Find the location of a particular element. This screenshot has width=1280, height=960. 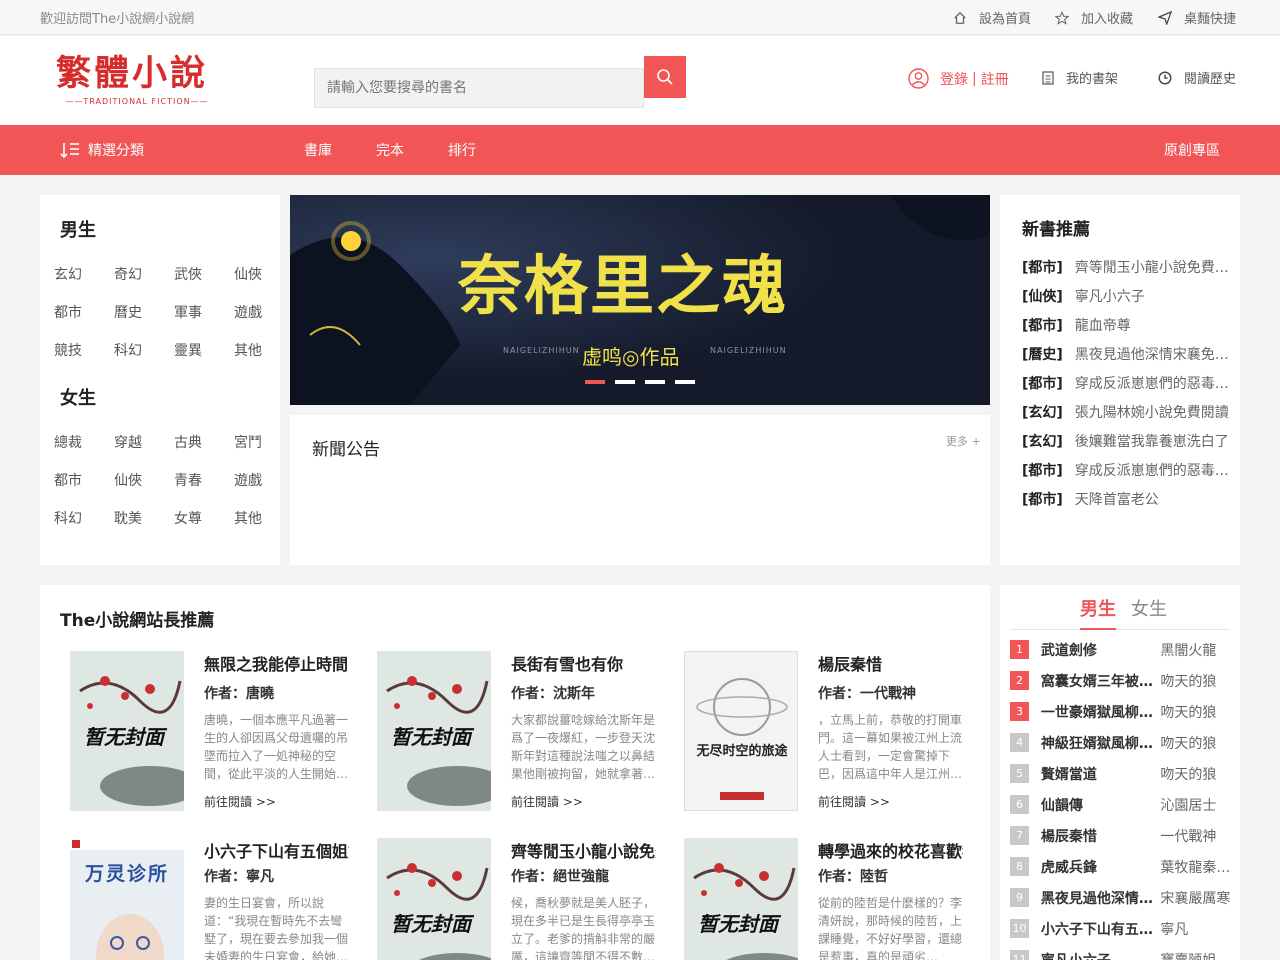

book-cover: 万灵诊所 is located at coordinates (127, 899).